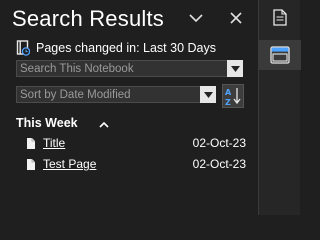 The width and height of the screenshot is (320, 240). What do you see at coordinates (136, 164) in the screenshot?
I see `list-item: Test Page 02-Oct-23` at bounding box center [136, 164].